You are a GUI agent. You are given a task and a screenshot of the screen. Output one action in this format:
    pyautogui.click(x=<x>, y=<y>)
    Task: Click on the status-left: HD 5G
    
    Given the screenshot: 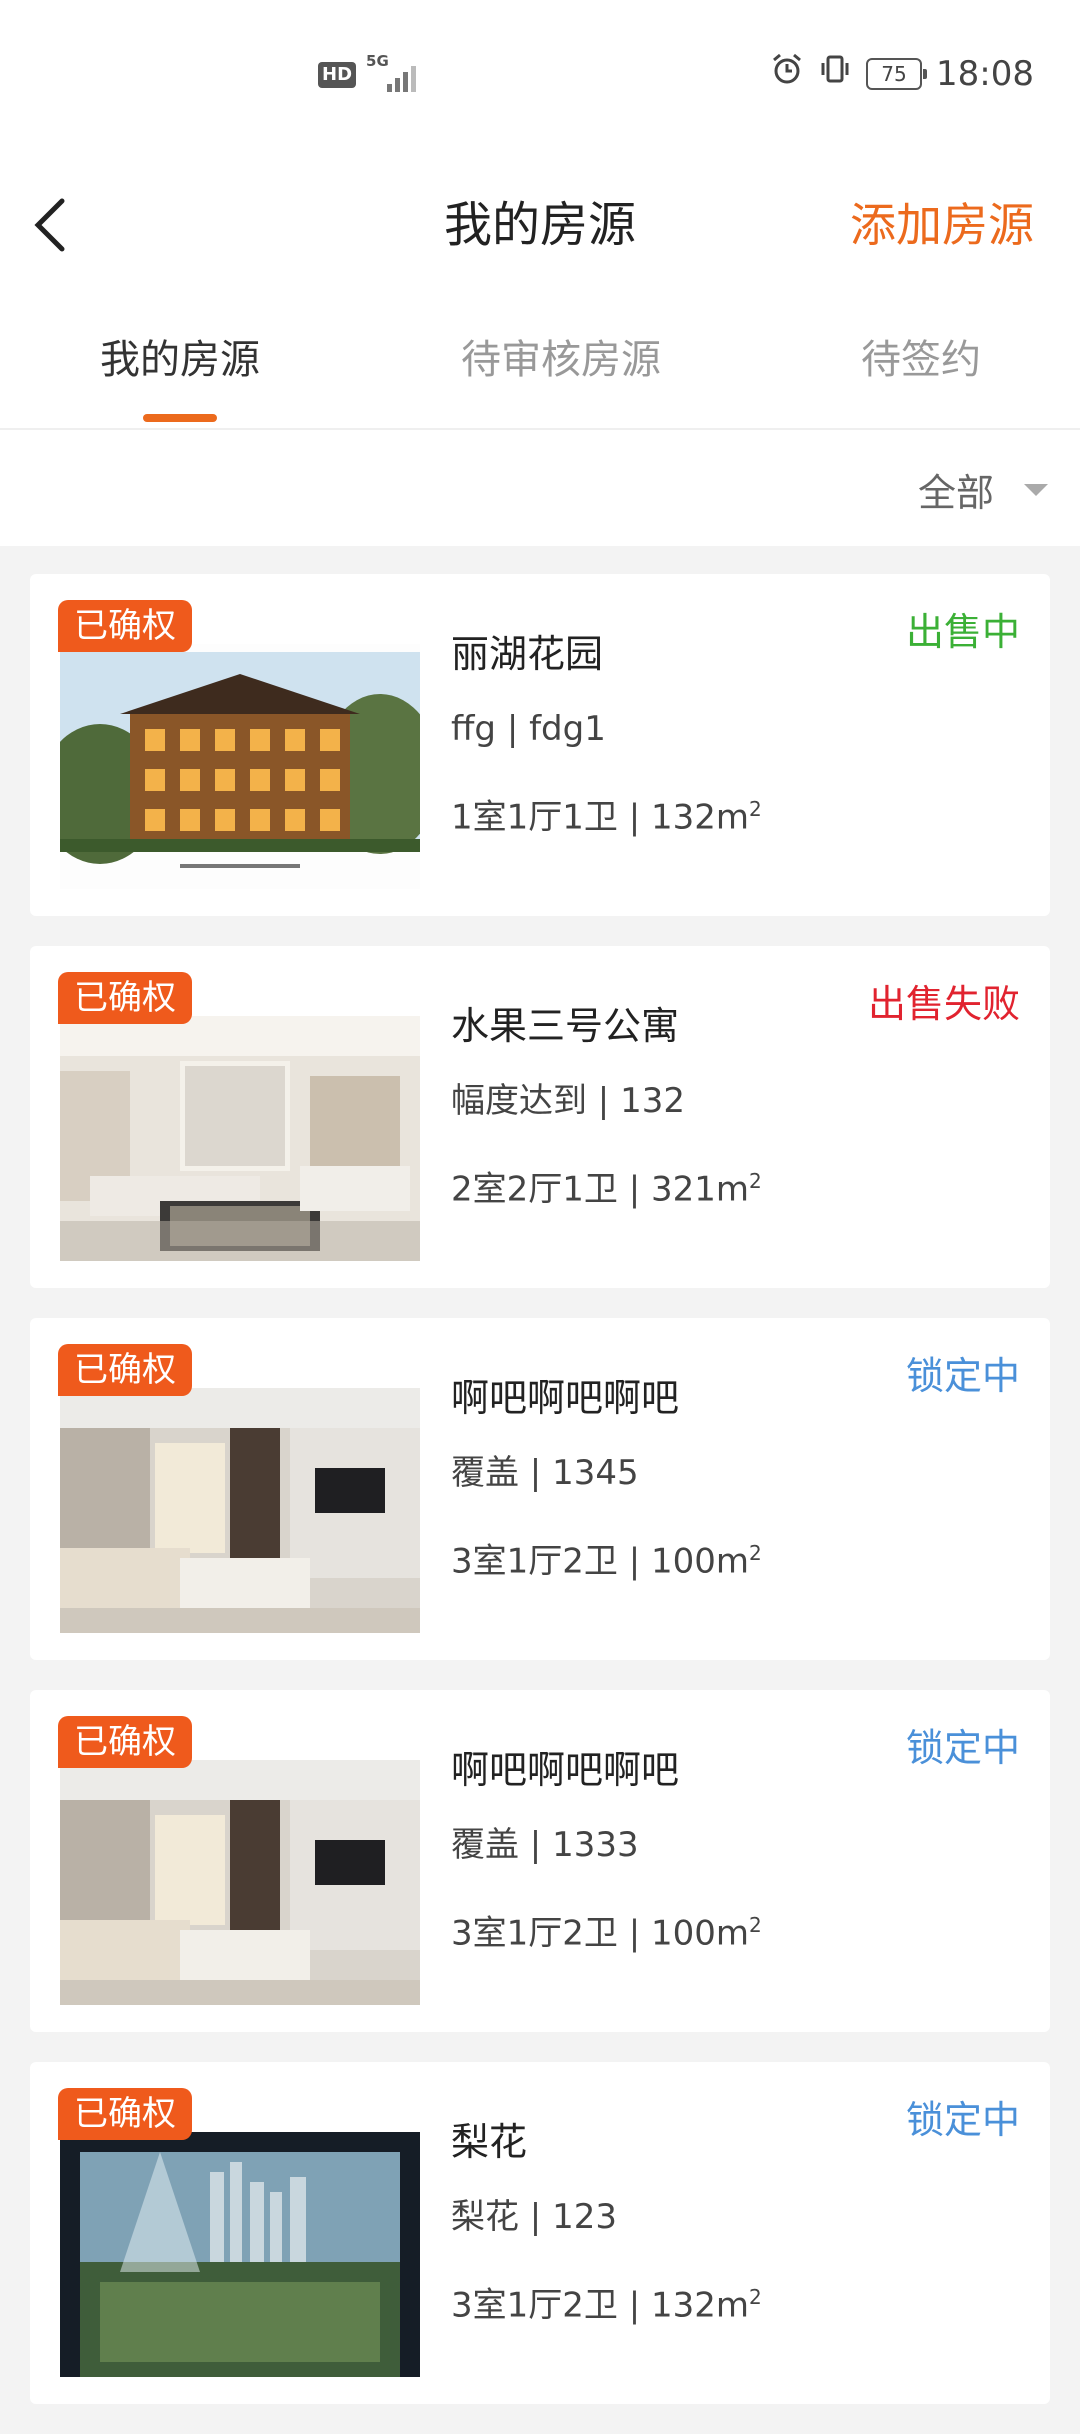 What is the action you would take?
    pyautogui.click(x=367, y=72)
    